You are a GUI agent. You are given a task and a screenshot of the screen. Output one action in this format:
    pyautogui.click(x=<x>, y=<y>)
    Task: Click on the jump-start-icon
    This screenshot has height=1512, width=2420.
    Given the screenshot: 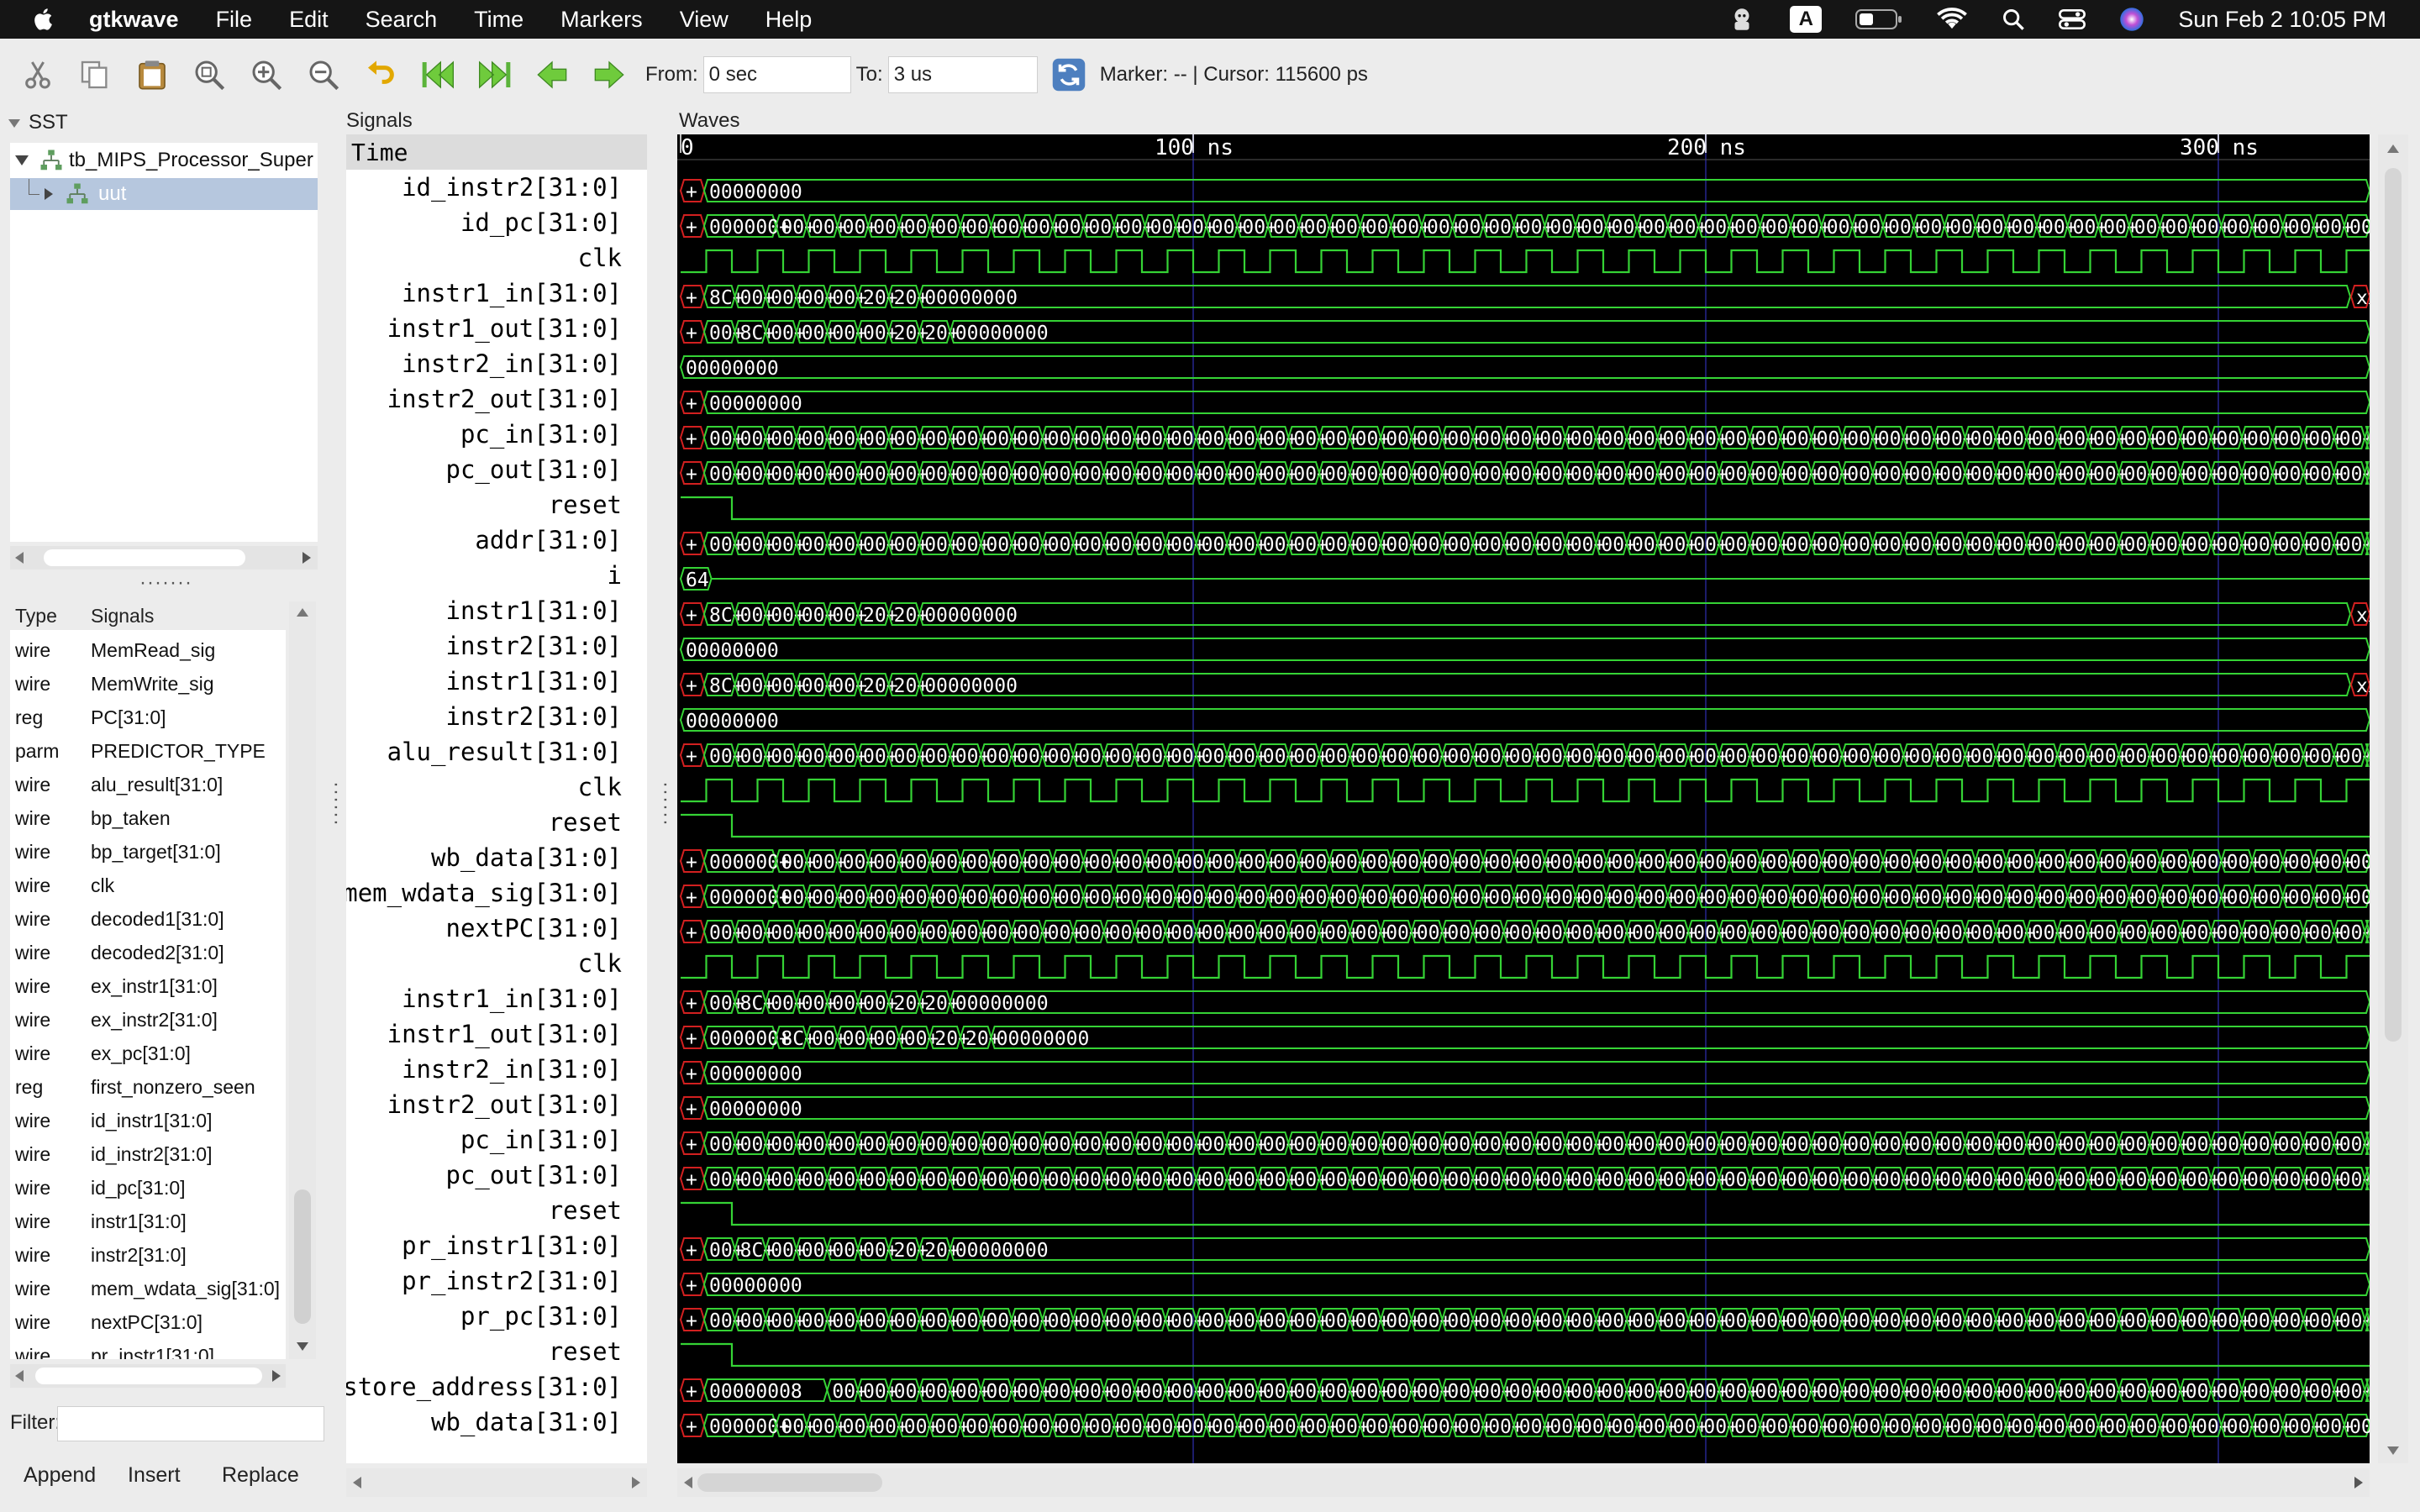 What is the action you would take?
    pyautogui.click(x=437, y=74)
    